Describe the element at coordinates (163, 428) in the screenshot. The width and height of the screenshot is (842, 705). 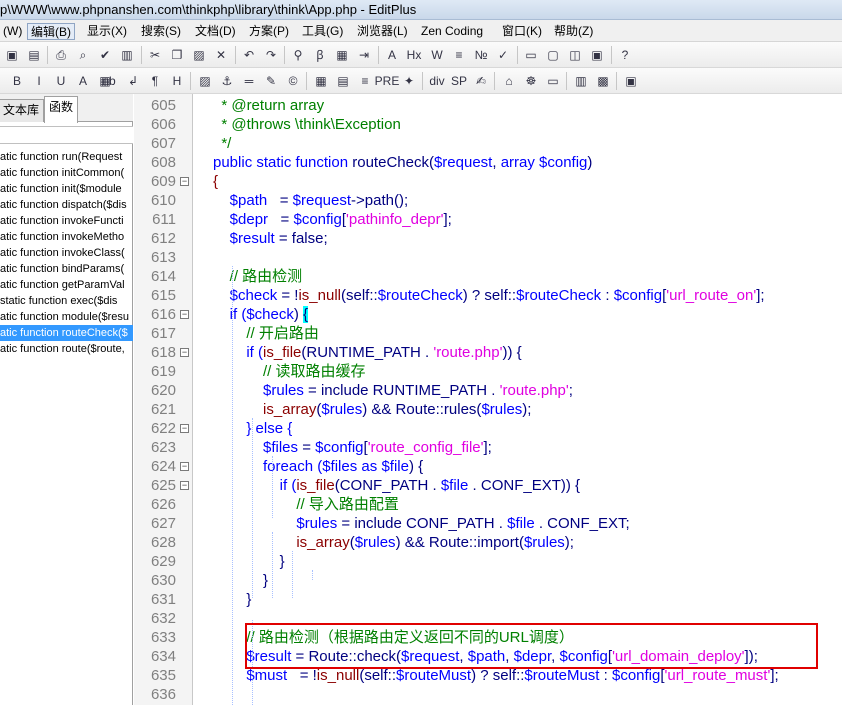
I see `line-number: 622` at that location.